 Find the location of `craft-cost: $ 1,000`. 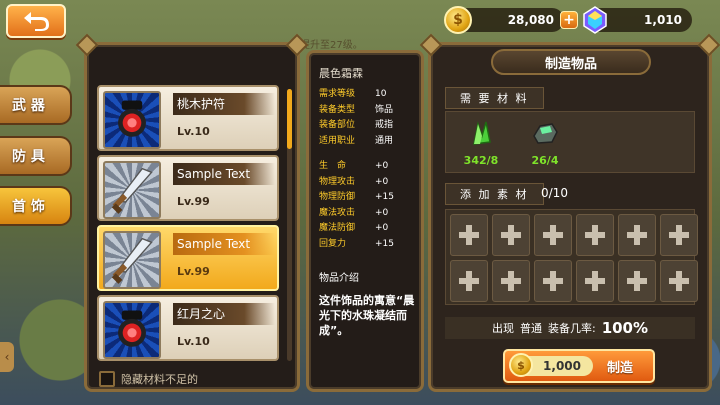

craft-cost: $ 1,000 is located at coordinates (551, 365).